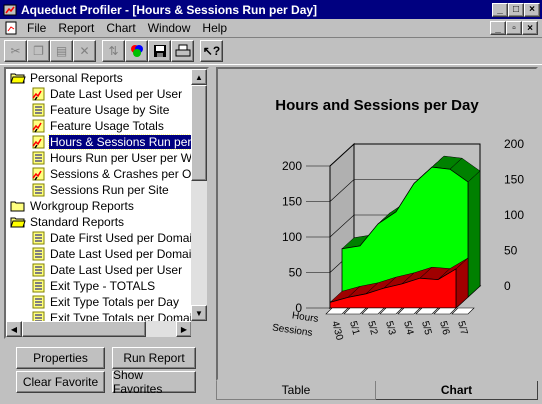 The image size is (542, 404). Describe the element at coordinates (114, 302) in the screenshot. I see `tree-item-label: Exit Type Totals per Day` at that location.